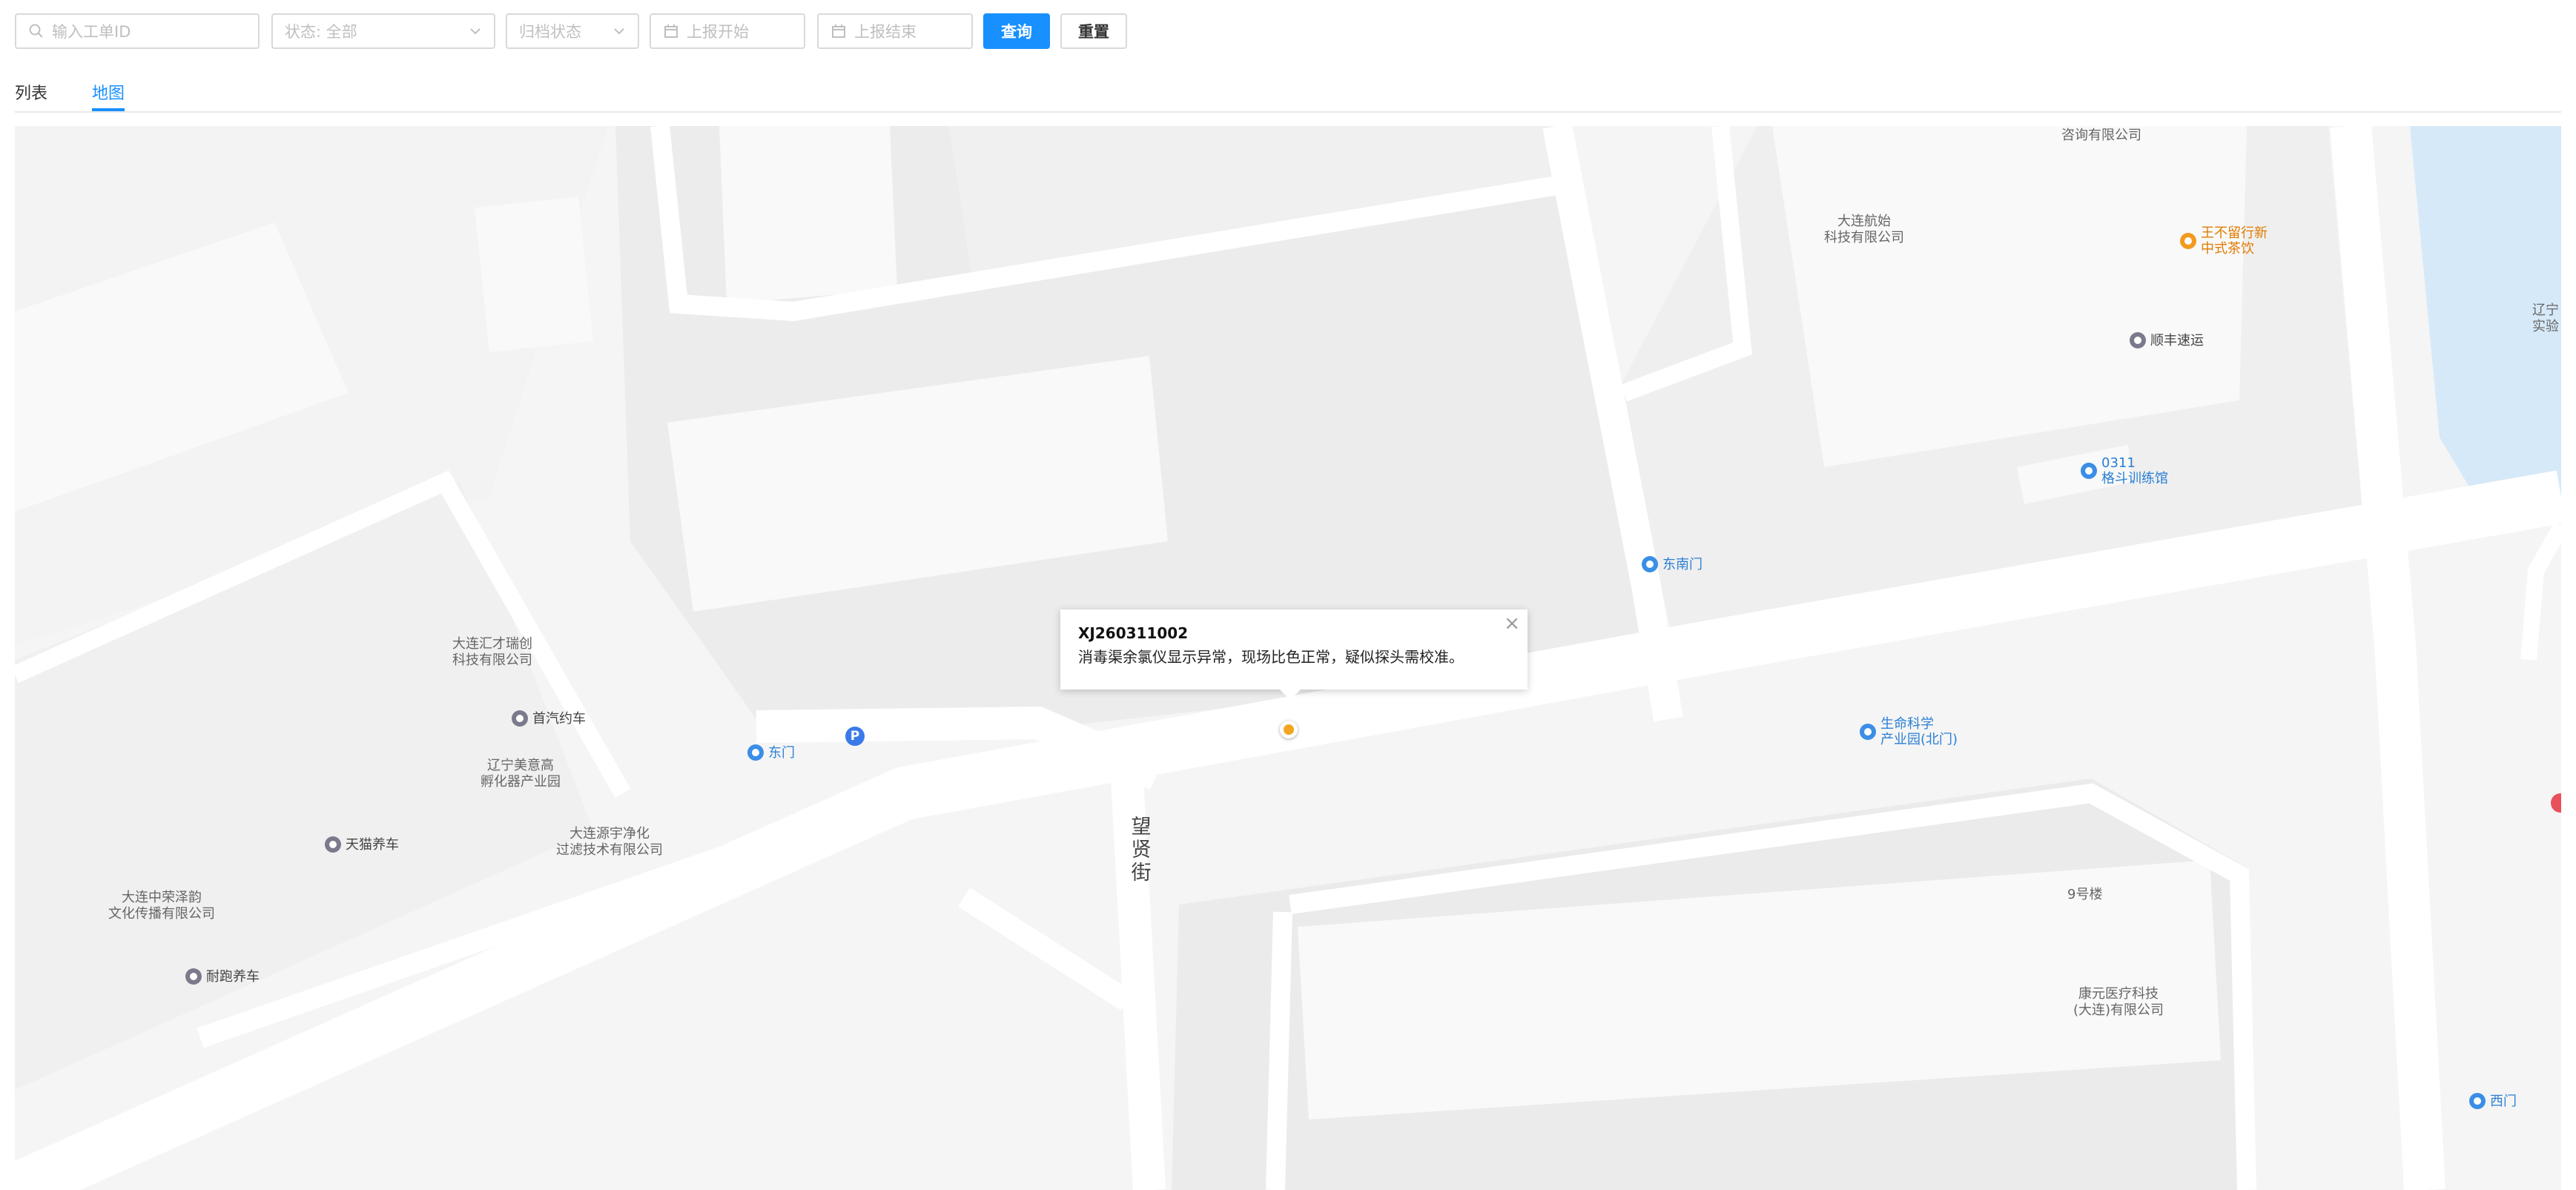  What do you see at coordinates (1289, 730) in the screenshot?
I see `ticket-marker-icon` at bounding box center [1289, 730].